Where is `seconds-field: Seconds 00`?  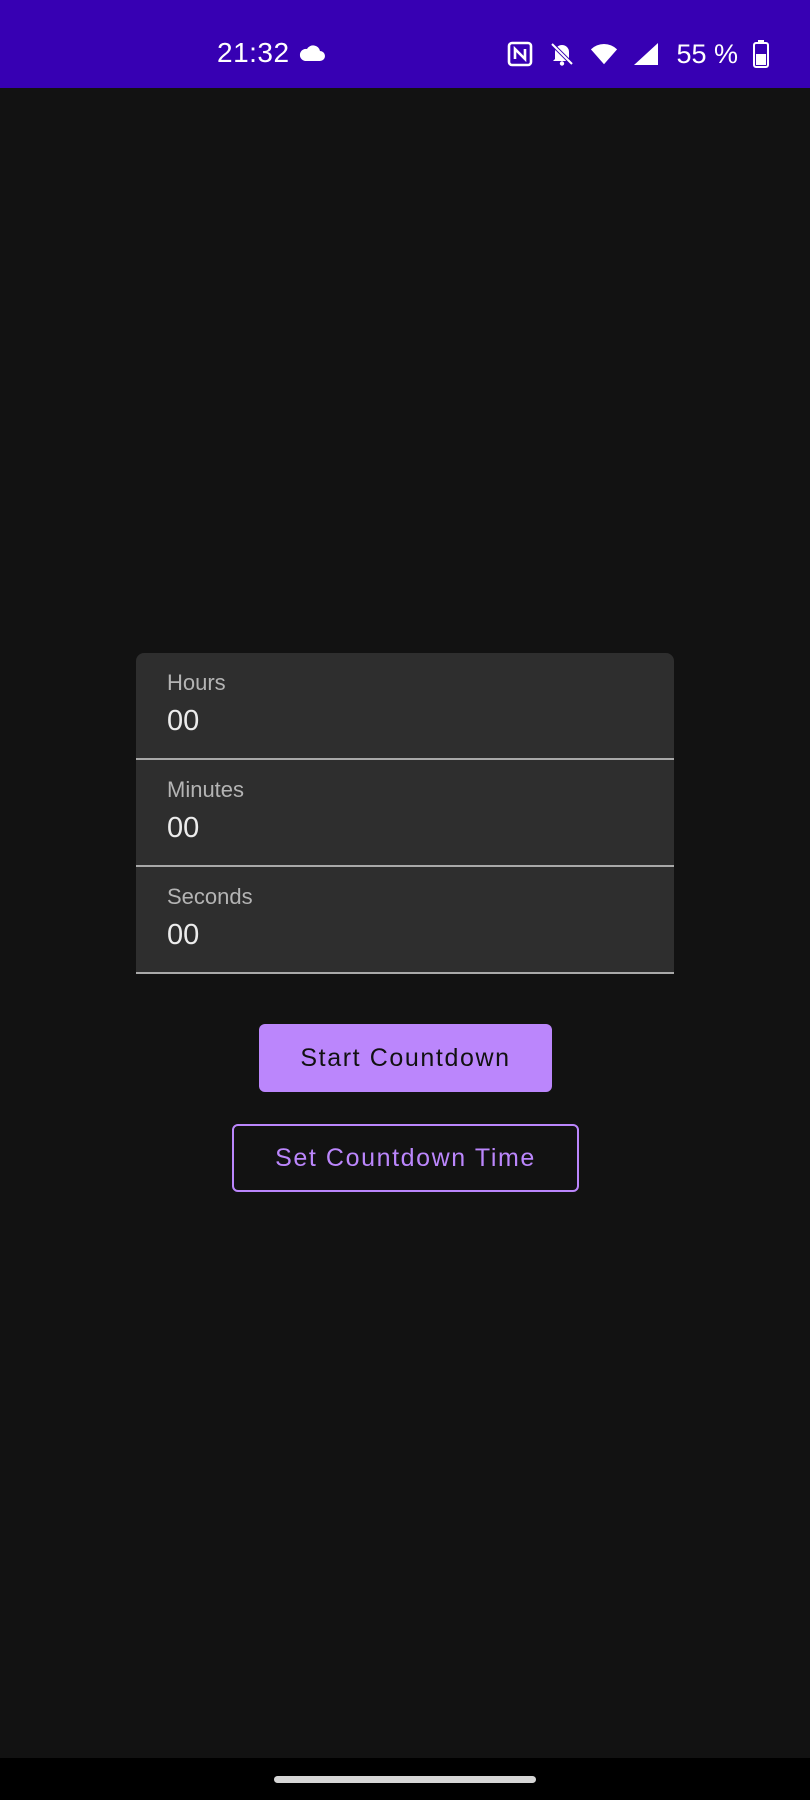
seconds-field: Seconds 00 is located at coordinates (405, 920).